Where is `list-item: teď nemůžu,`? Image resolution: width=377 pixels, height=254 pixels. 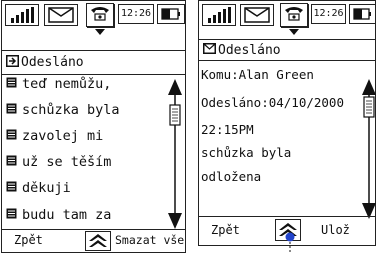 list-item: teď nemůžu, is located at coordinates (58, 84).